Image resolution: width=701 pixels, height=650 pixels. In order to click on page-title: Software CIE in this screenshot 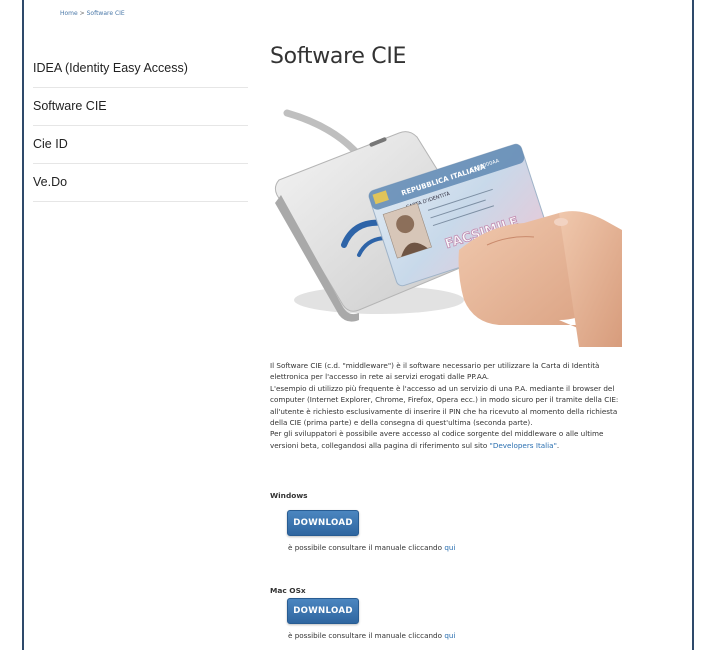, I will do `click(338, 56)`.